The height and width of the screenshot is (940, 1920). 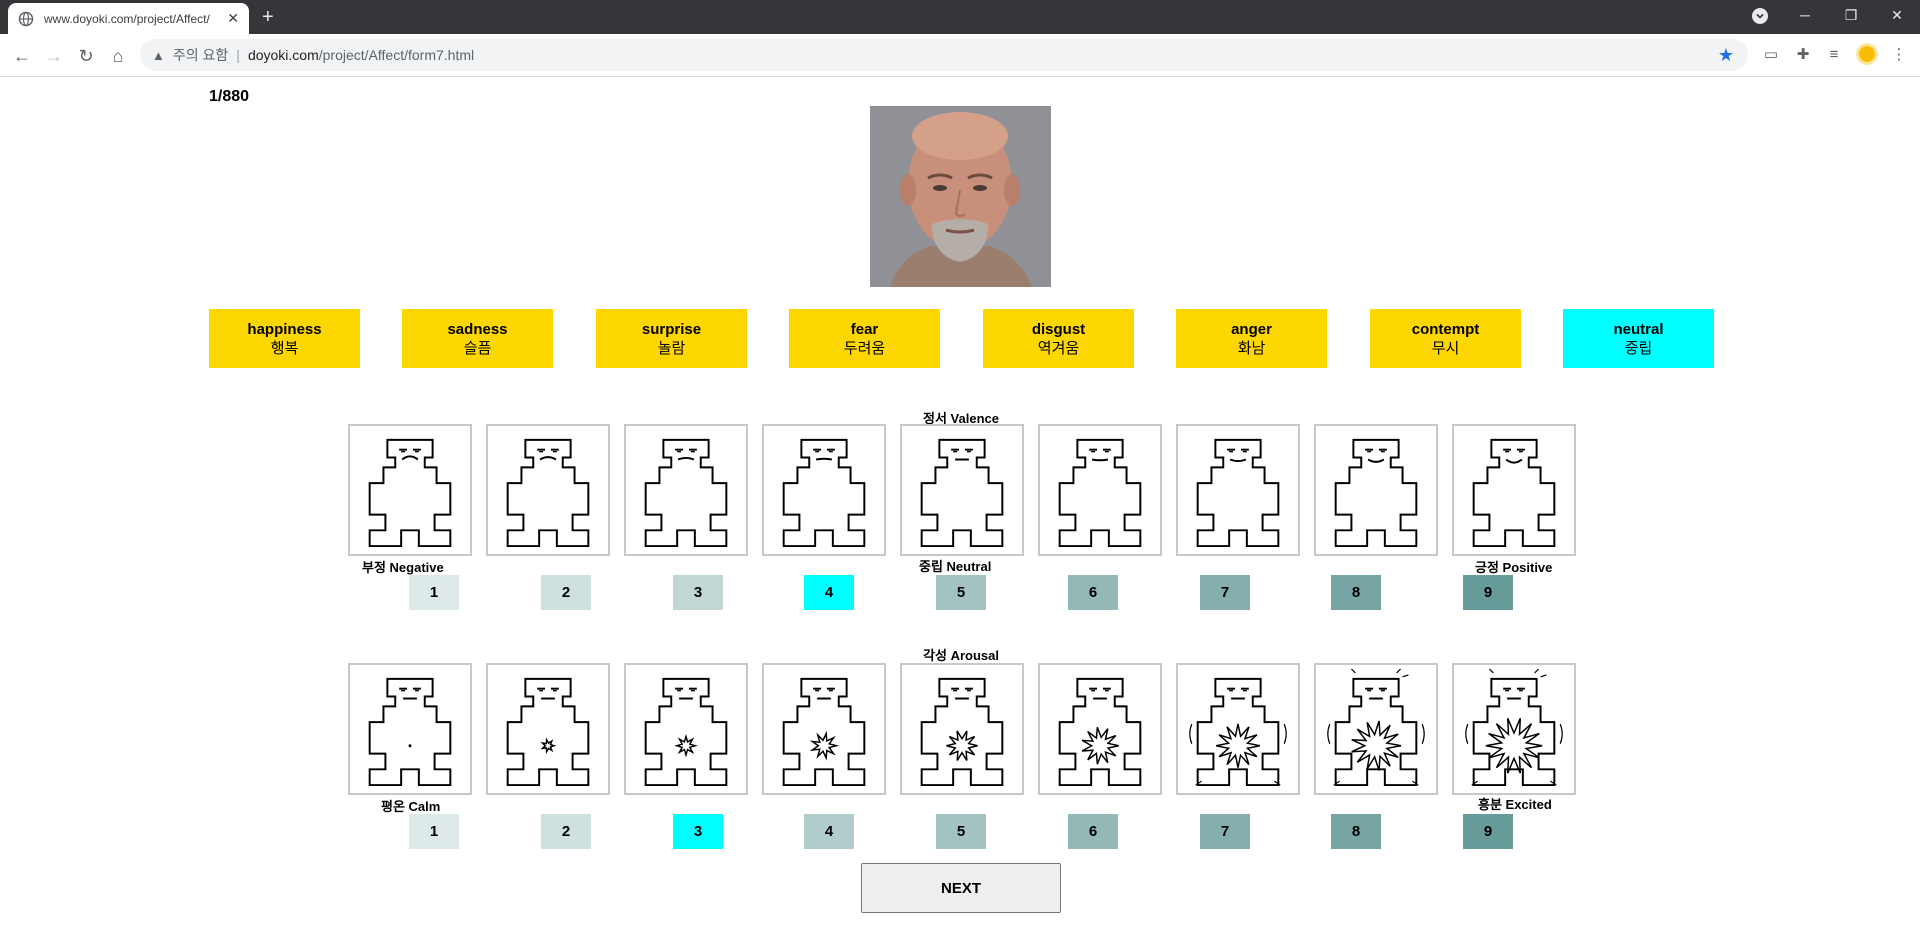 What do you see at coordinates (961, 655) in the screenshot?
I see `arousal-title: 각성 Arousal` at bounding box center [961, 655].